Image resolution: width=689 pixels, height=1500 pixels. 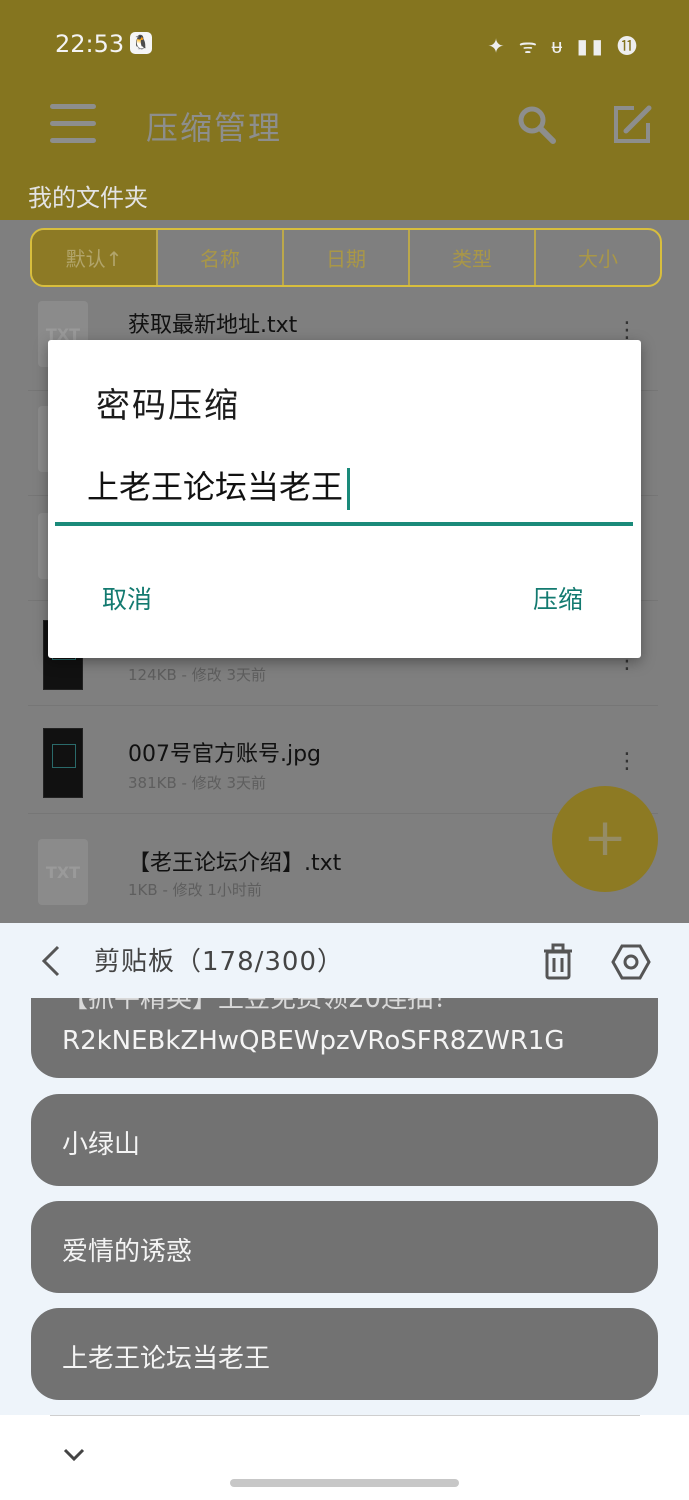 I want to click on txt-file-icon: TXT, so click(x=63, y=872).